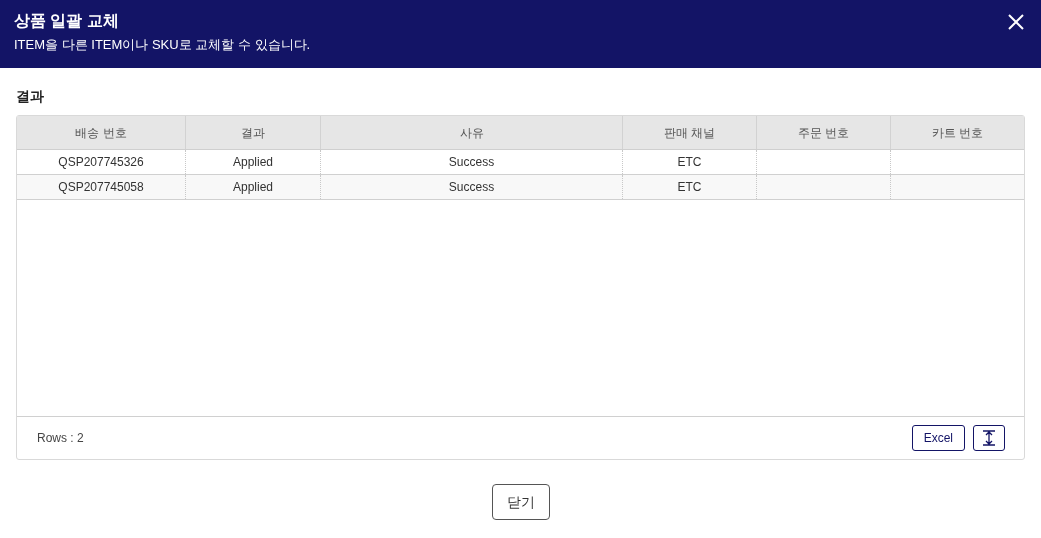  What do you see at coordinates (823, 133) in the screenshot?
I see `column-header: 주문 번호` at bounding box center [823, 133].